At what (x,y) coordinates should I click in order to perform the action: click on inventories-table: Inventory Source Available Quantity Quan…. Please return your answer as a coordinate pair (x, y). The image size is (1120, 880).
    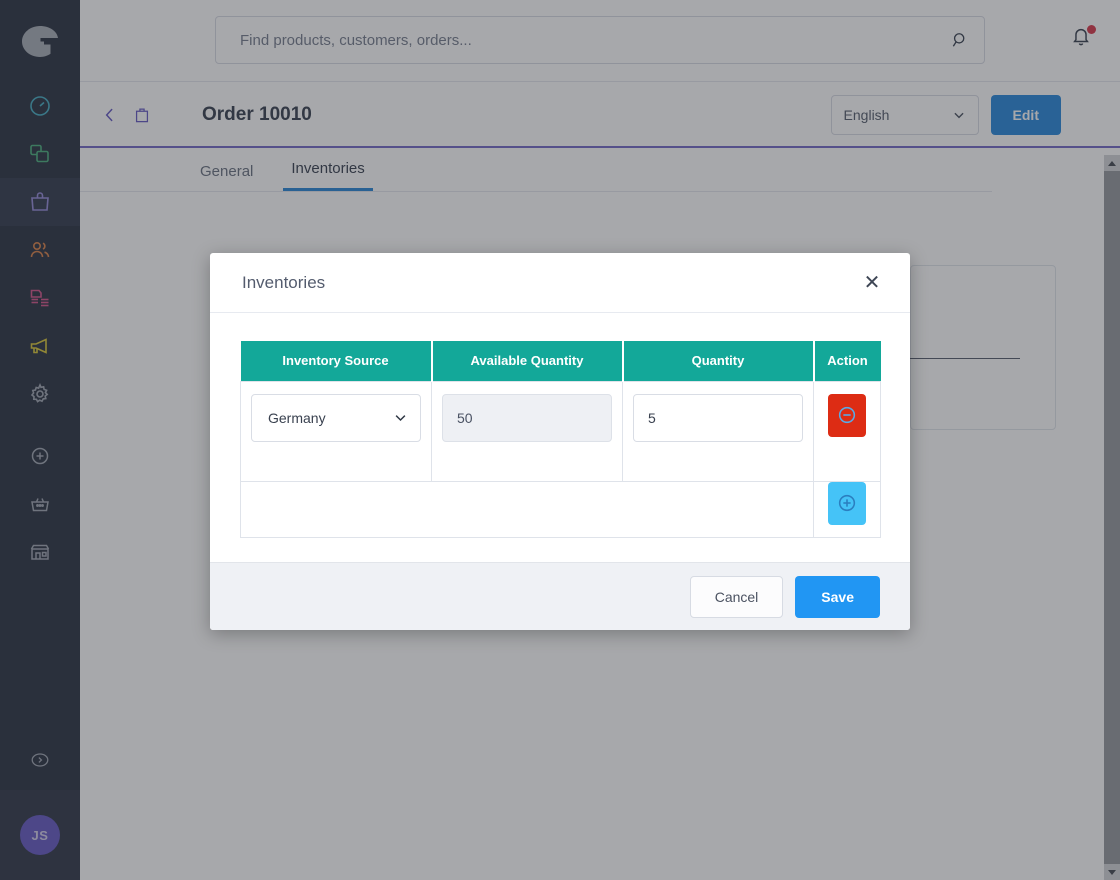
    Looking at the image, I should click on (560, 439).